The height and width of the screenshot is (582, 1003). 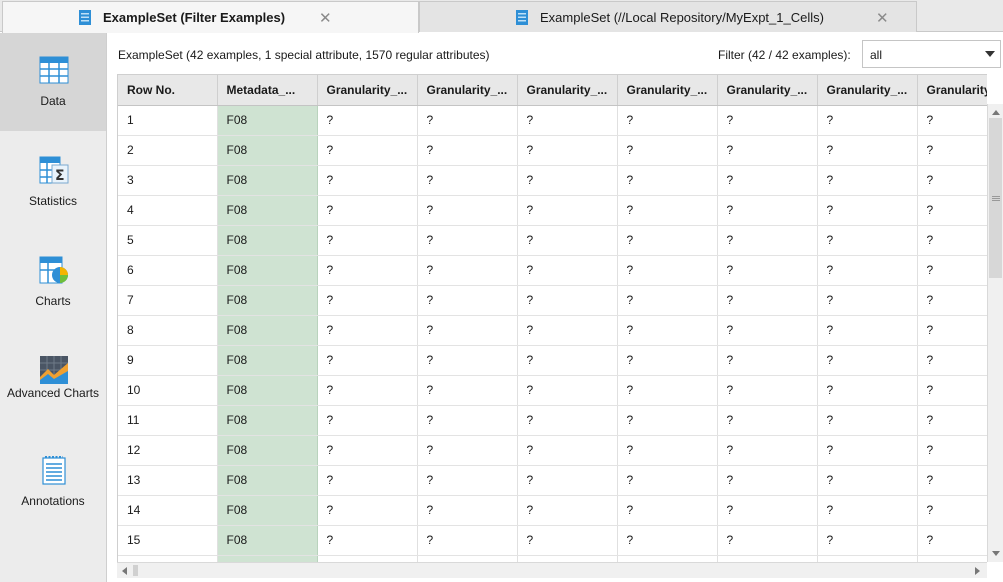 I want to click on column-header-row-no: Row No., so click(x=168, y=90).